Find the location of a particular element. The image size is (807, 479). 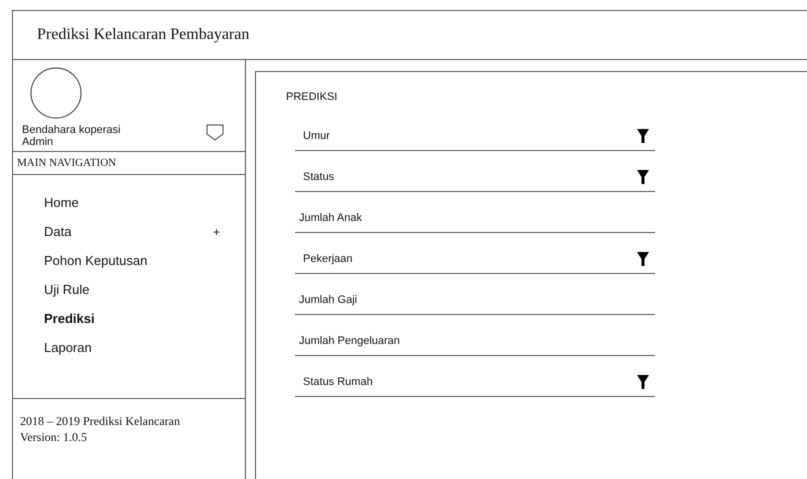

footer-text: Version: 1.0.5 is located at coordinates (54, 437).